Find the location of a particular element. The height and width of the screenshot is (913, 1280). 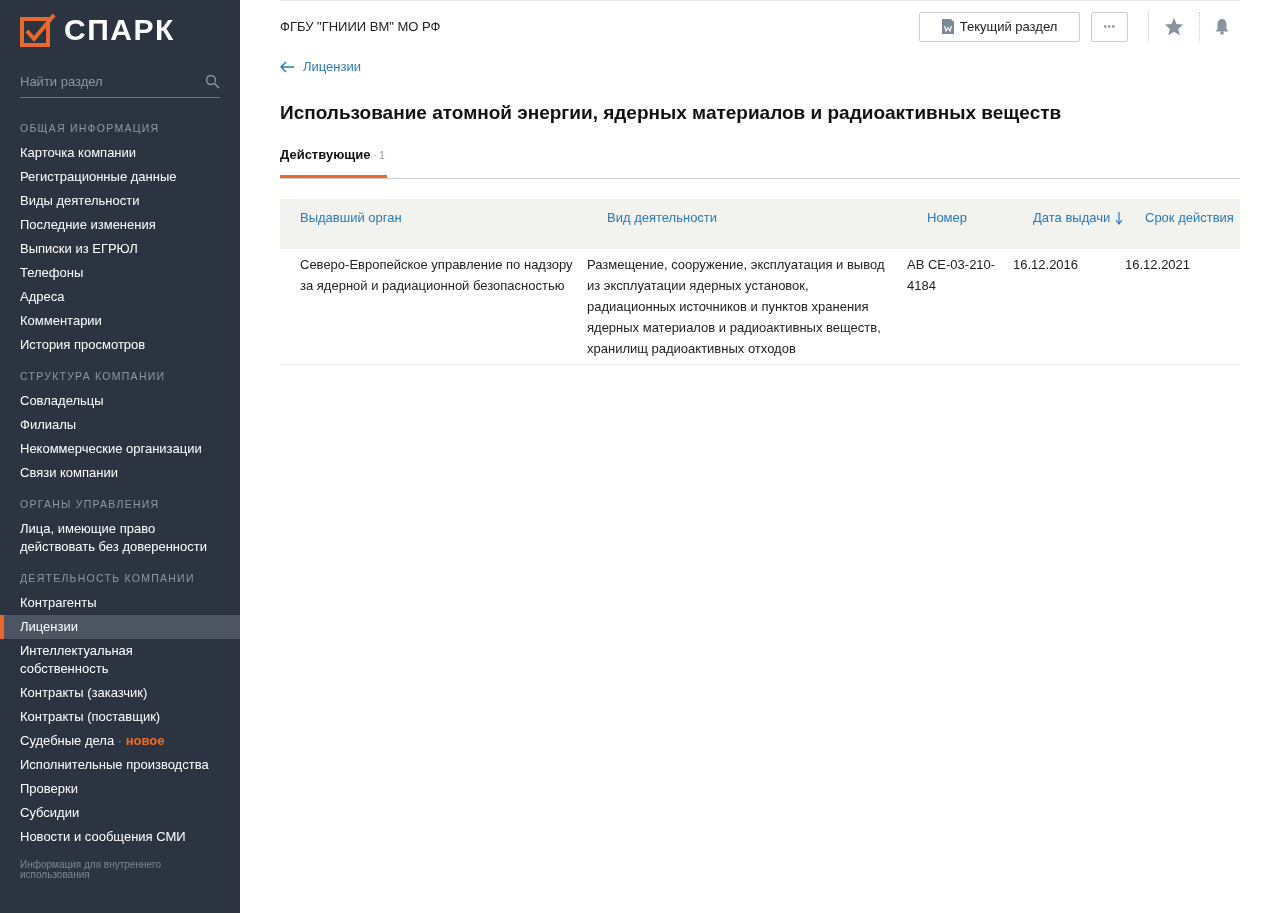

nav-item: Регистрационные данные is located at coordinates (120, 176).